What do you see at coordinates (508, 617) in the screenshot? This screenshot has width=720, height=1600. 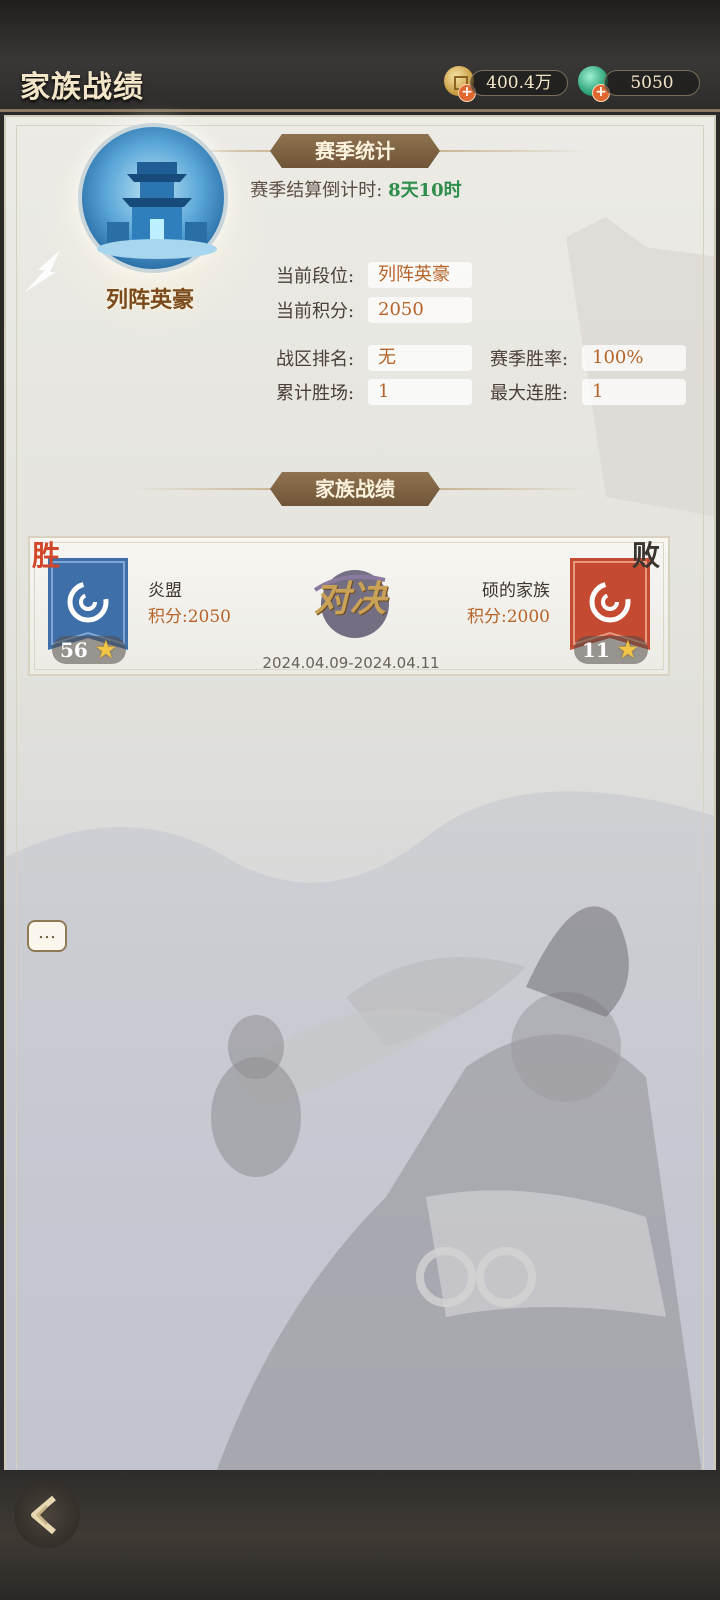 I see `right-family-score: 积分:2000` at bounding box center [508, 617].